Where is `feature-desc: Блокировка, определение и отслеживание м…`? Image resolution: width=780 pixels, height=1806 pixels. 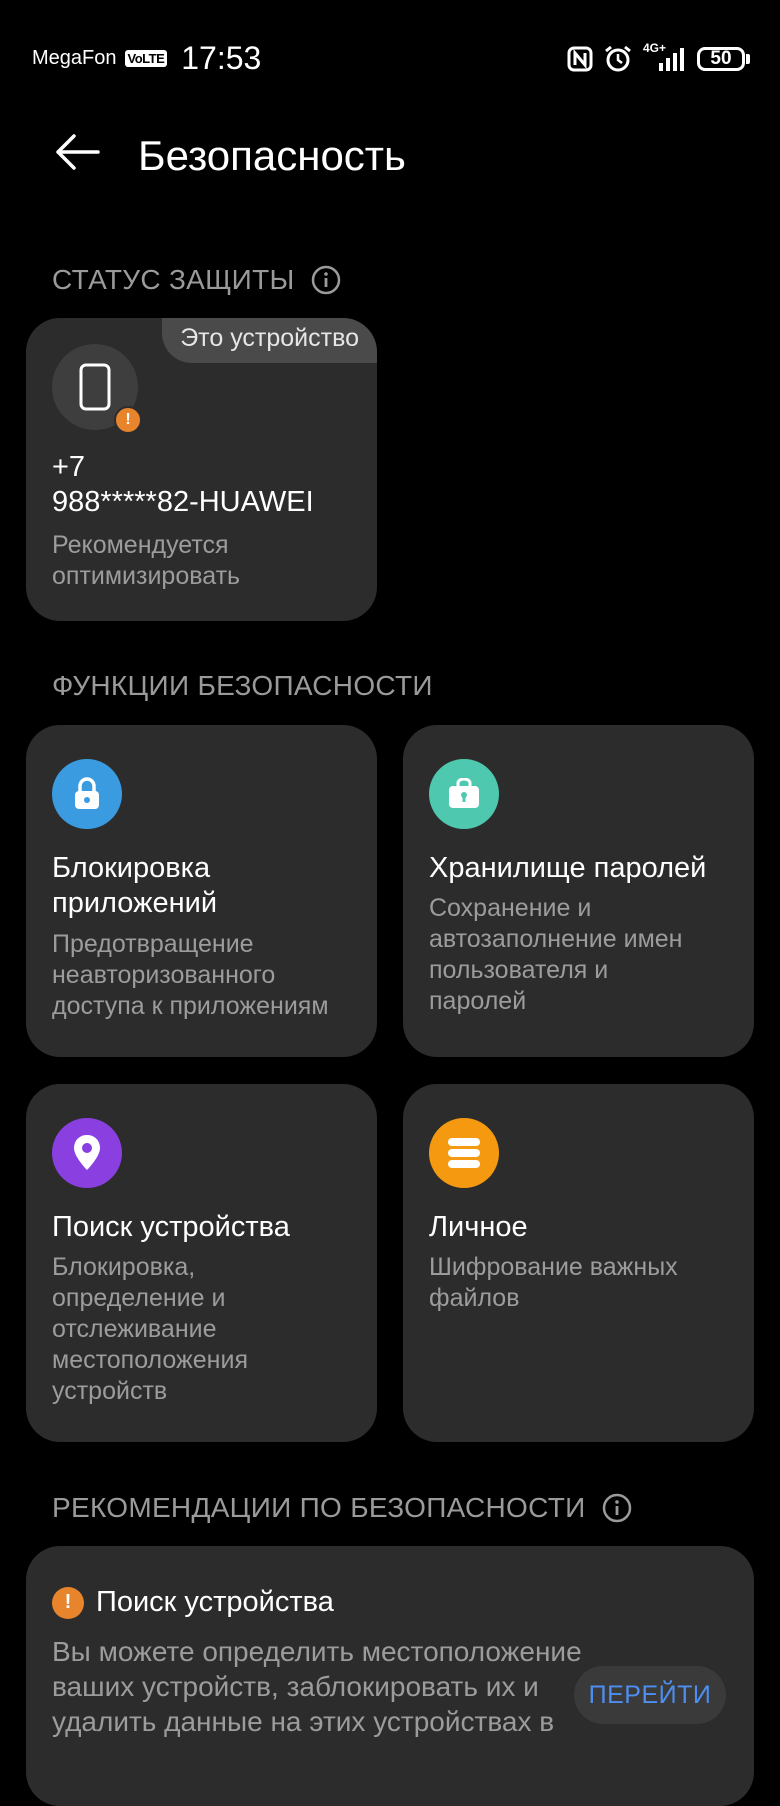 feature-desc: Блокировка, определение и отслеживание м… is located at coordinates (150, 1329).